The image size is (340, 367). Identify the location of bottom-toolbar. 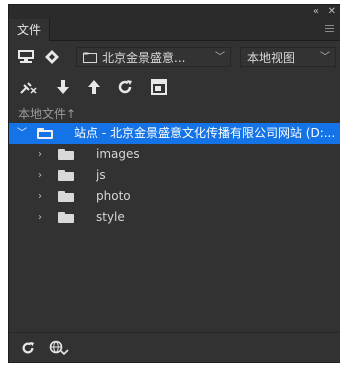
(174, 347).